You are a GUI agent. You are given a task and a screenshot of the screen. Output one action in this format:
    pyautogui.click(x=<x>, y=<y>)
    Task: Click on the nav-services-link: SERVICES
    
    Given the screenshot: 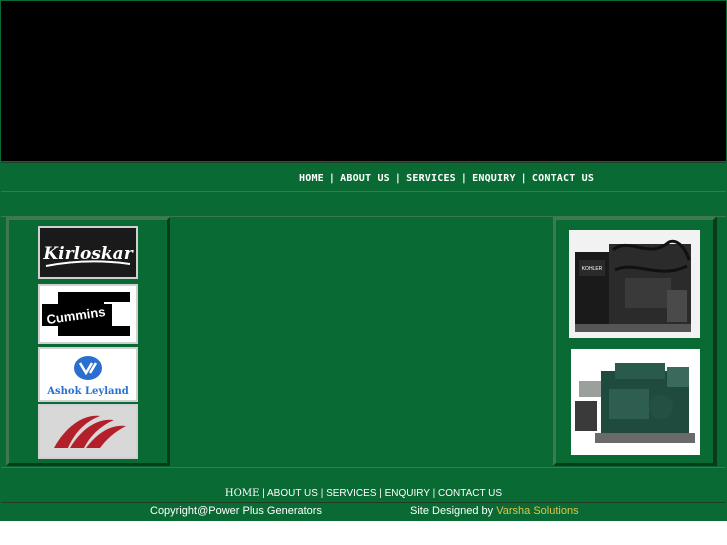 What is the action you would take?
    pyautogui.click(x=431, y=178)
    